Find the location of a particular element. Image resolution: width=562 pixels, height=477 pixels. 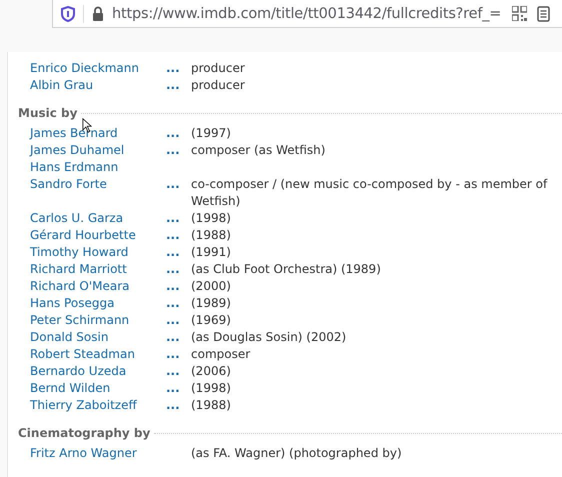

person-link: Timothy Howard is located at coordinates (79, 252).